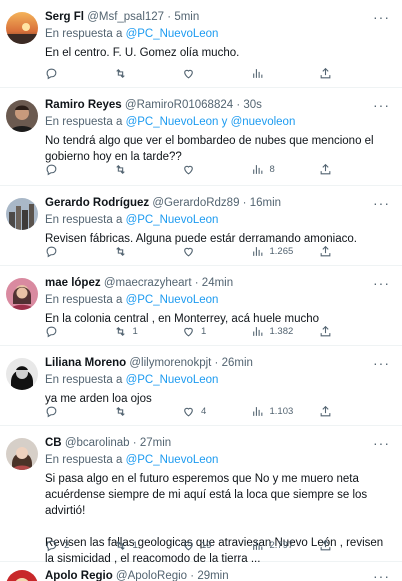 Image resolution: width=402 pixels, height=581 pixels. What do you see at coordinates (210, 331) in the screenshot?
I see `like-button: 1` at bounding box center [210, 331].